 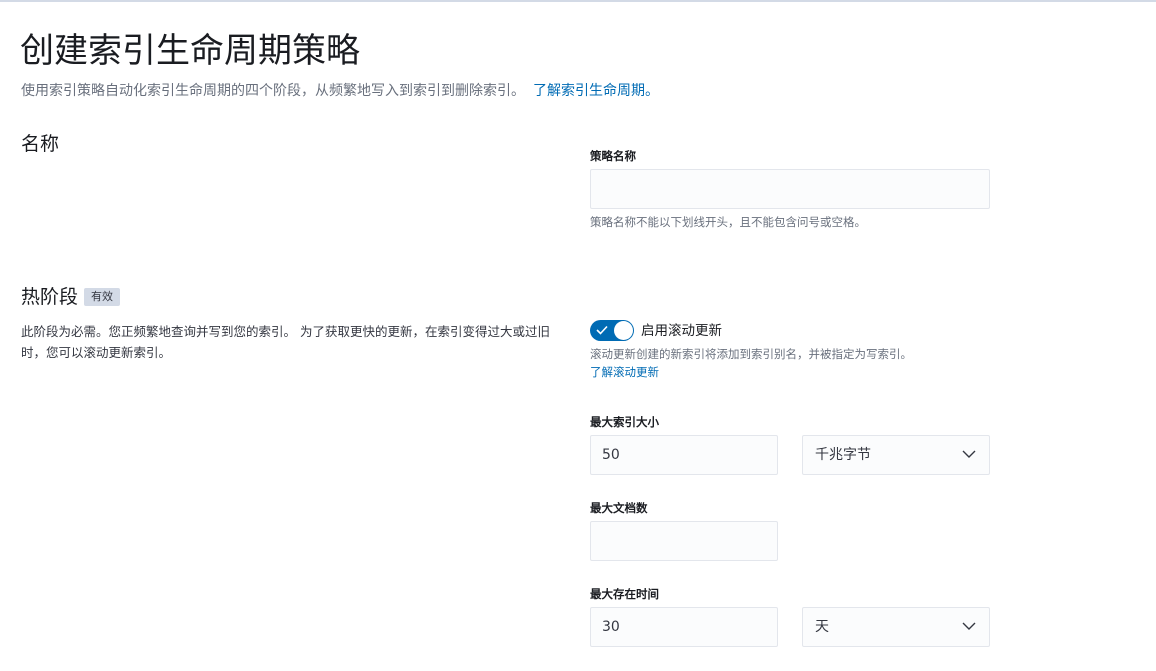 I want to click on max-age-label: 最大存在时间, so click(x=624, y=594).